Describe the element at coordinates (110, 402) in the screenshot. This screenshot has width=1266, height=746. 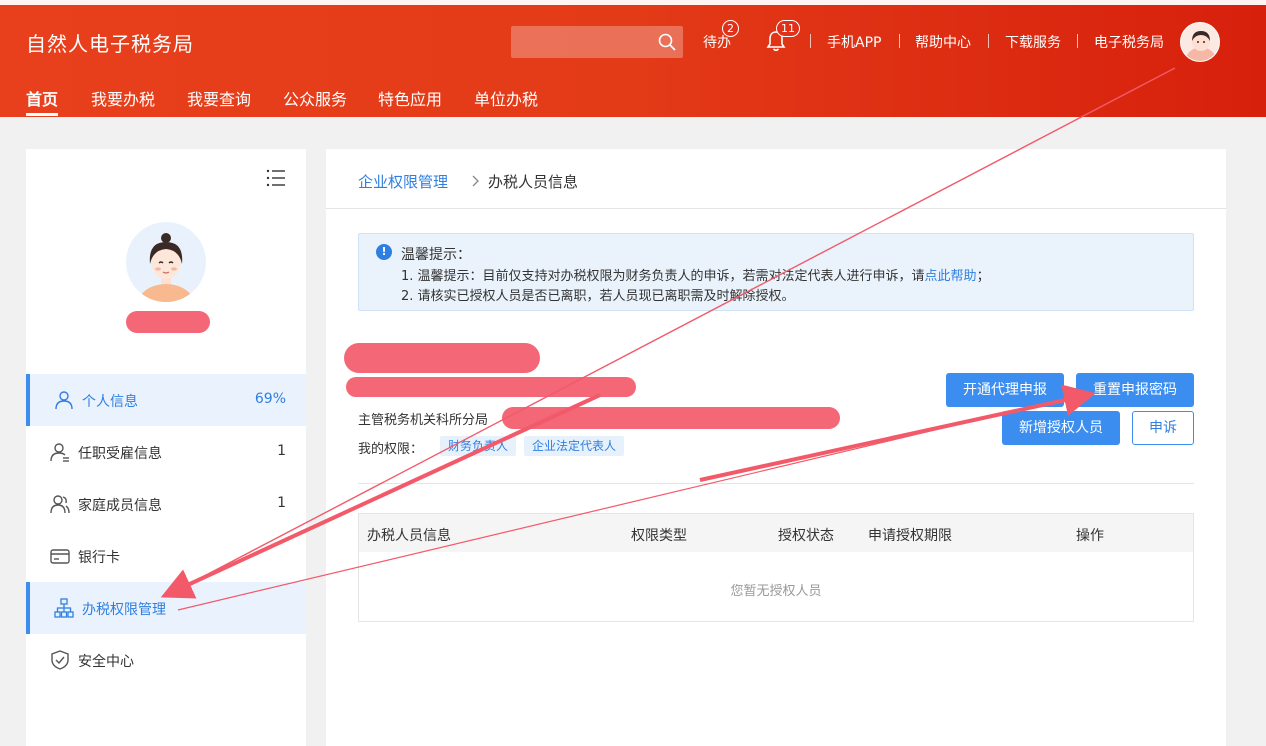
I see `sidebar-item-label: 个人信息` at that location.